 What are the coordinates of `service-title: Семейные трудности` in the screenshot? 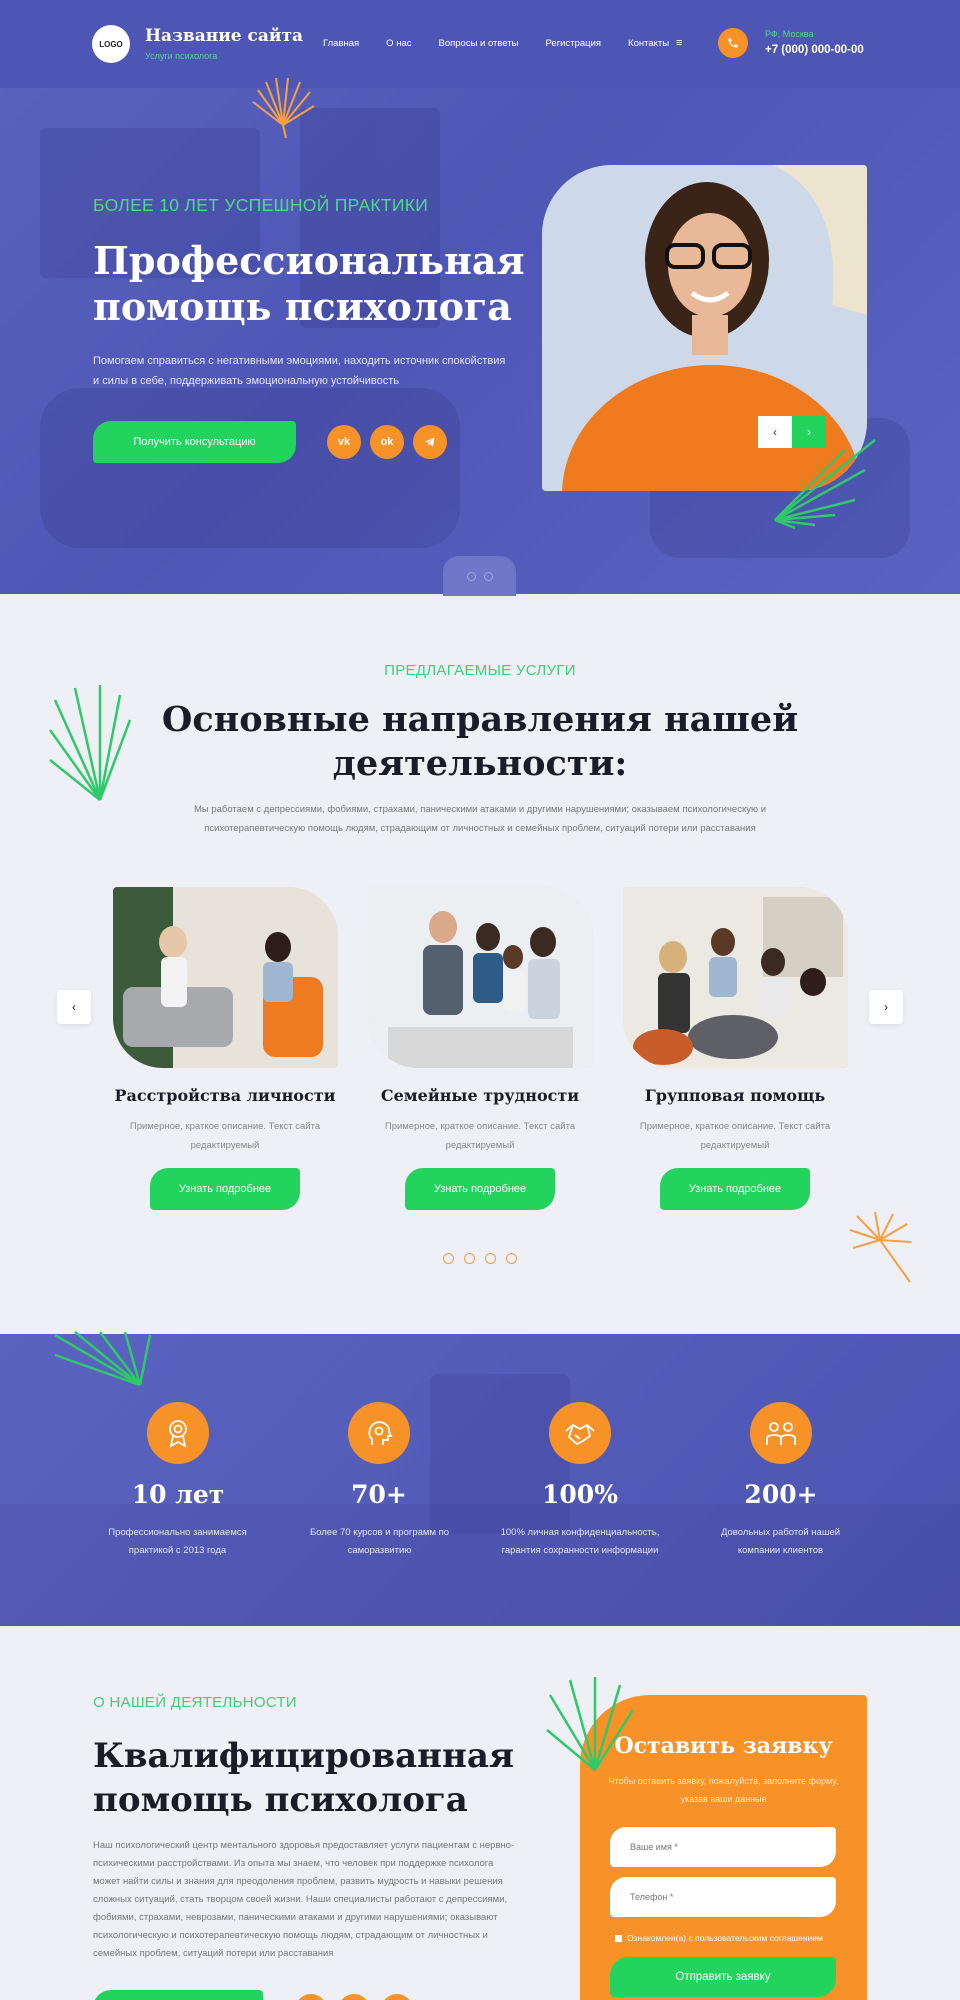 It's located at (480, 1095).